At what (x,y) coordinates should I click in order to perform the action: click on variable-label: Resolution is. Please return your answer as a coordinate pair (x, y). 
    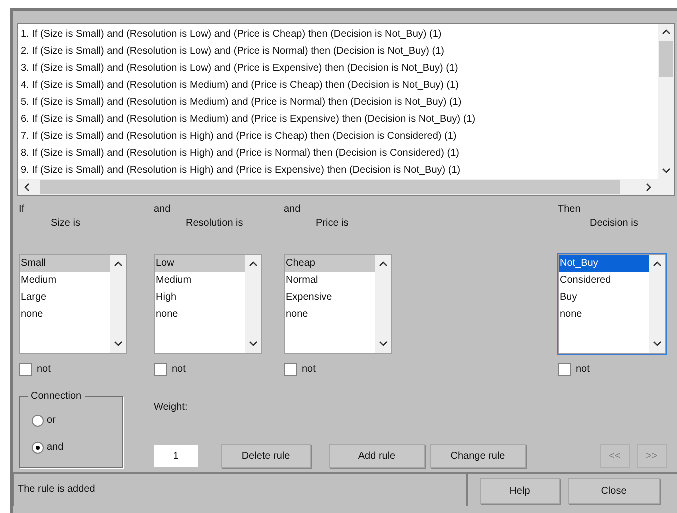
    Looking at the image, I should click on (214, 224).